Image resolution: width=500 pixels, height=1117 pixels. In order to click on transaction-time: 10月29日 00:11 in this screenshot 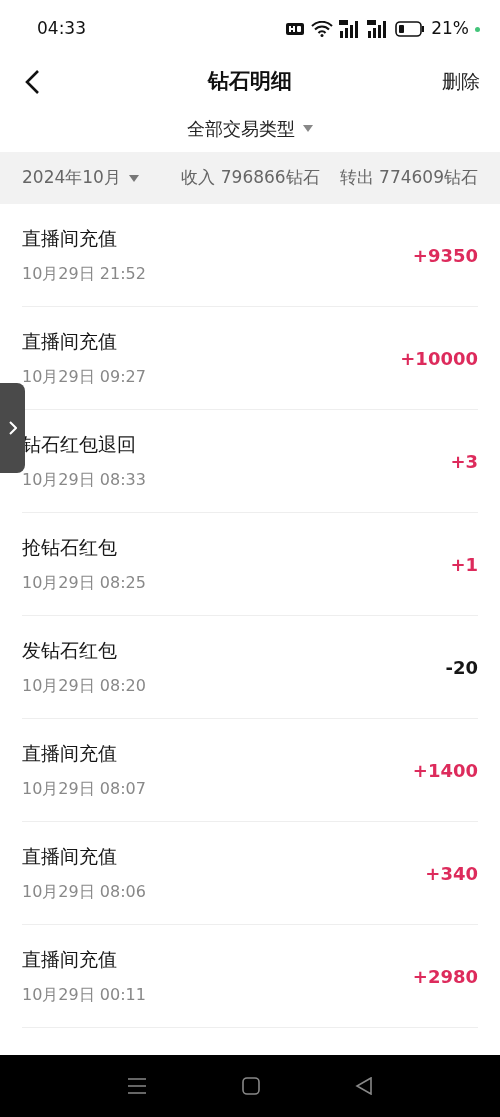, I will do `click(84, 994)`.